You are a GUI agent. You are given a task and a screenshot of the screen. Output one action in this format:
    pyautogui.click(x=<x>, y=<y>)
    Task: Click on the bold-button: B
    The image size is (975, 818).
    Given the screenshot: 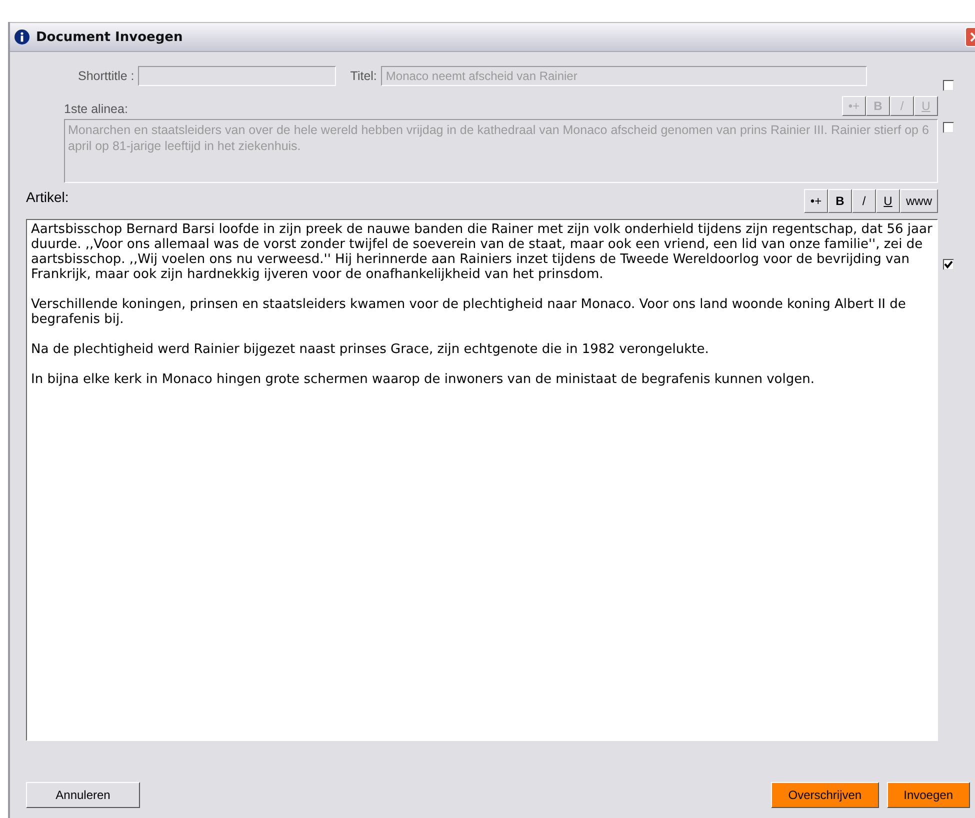 What is the action you would take?
    pyautogui.click(x=840, y=201)
    